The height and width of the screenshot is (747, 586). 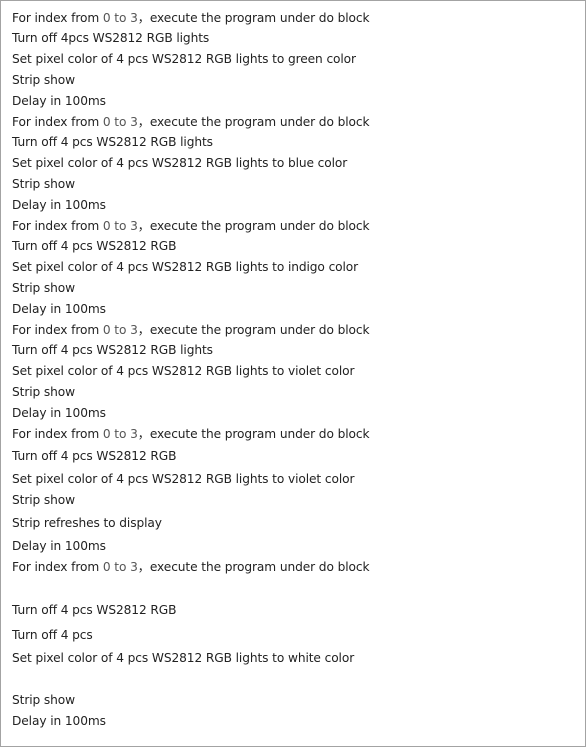 I want to click on instruction-text: Turn off 4 pcs, so click(x=52, y=635).